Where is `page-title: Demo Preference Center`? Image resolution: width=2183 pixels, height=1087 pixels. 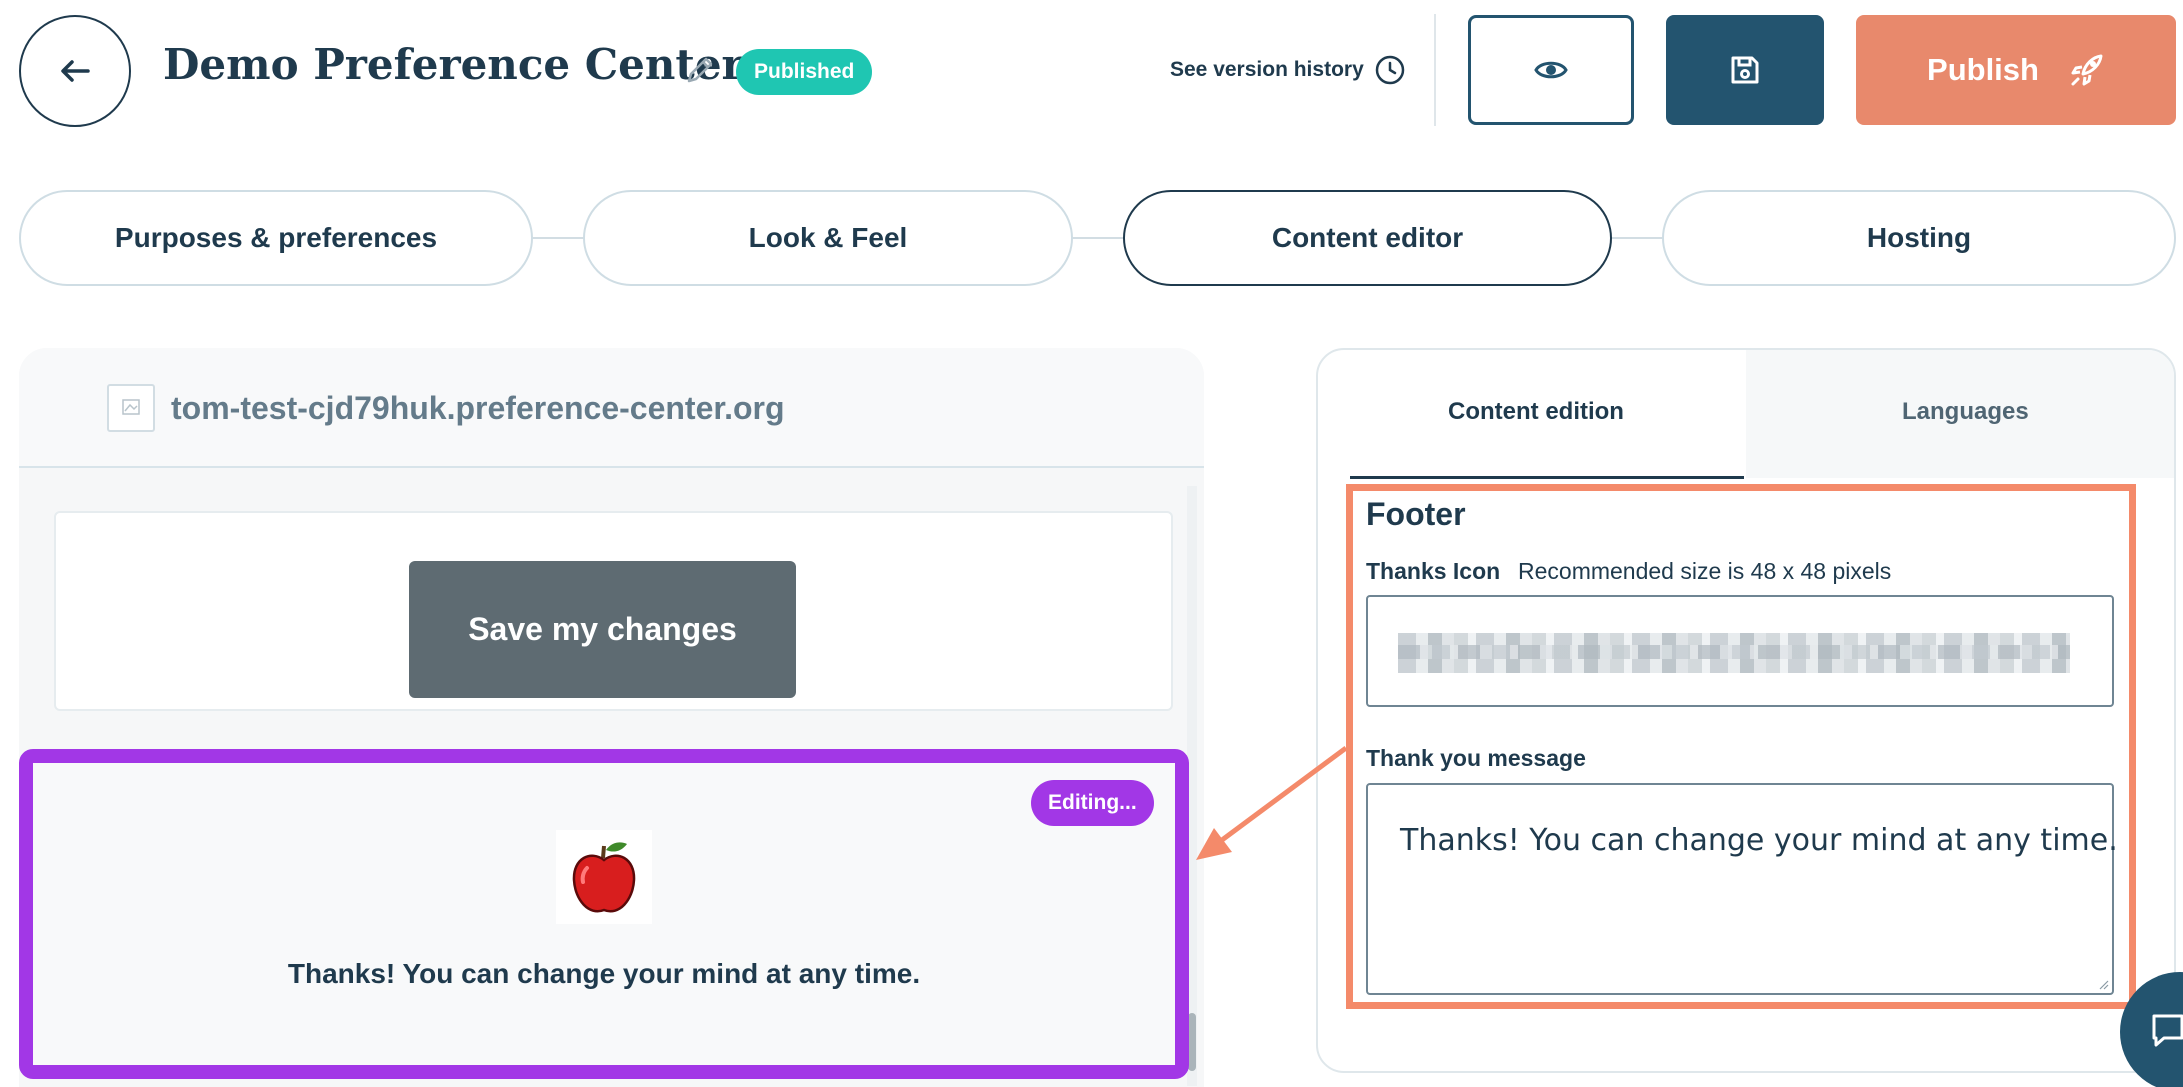 page-title: Demo Preference Center is located at coordinates (453, 64).